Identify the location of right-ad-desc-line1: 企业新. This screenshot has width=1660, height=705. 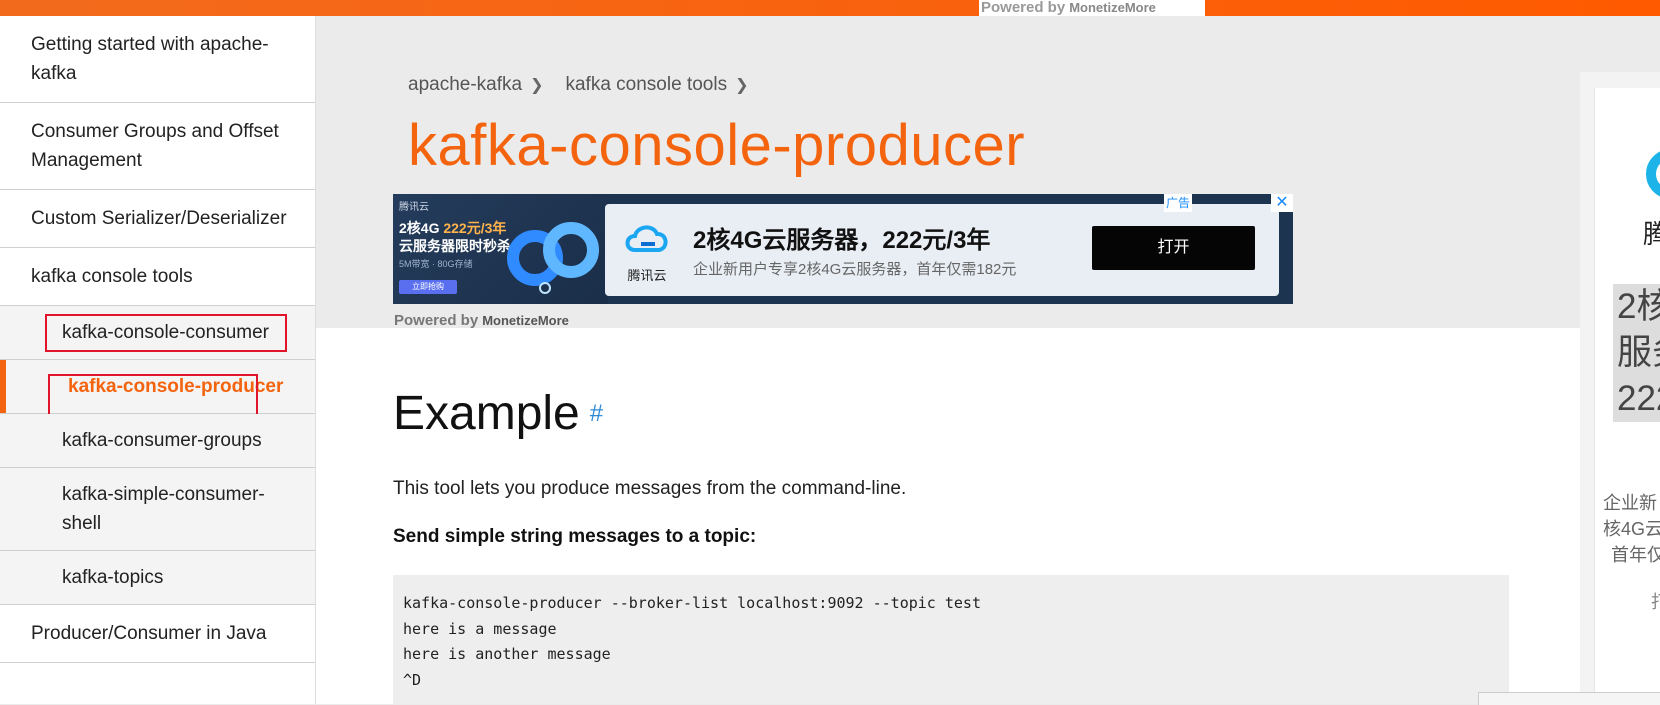
(1630, 503).